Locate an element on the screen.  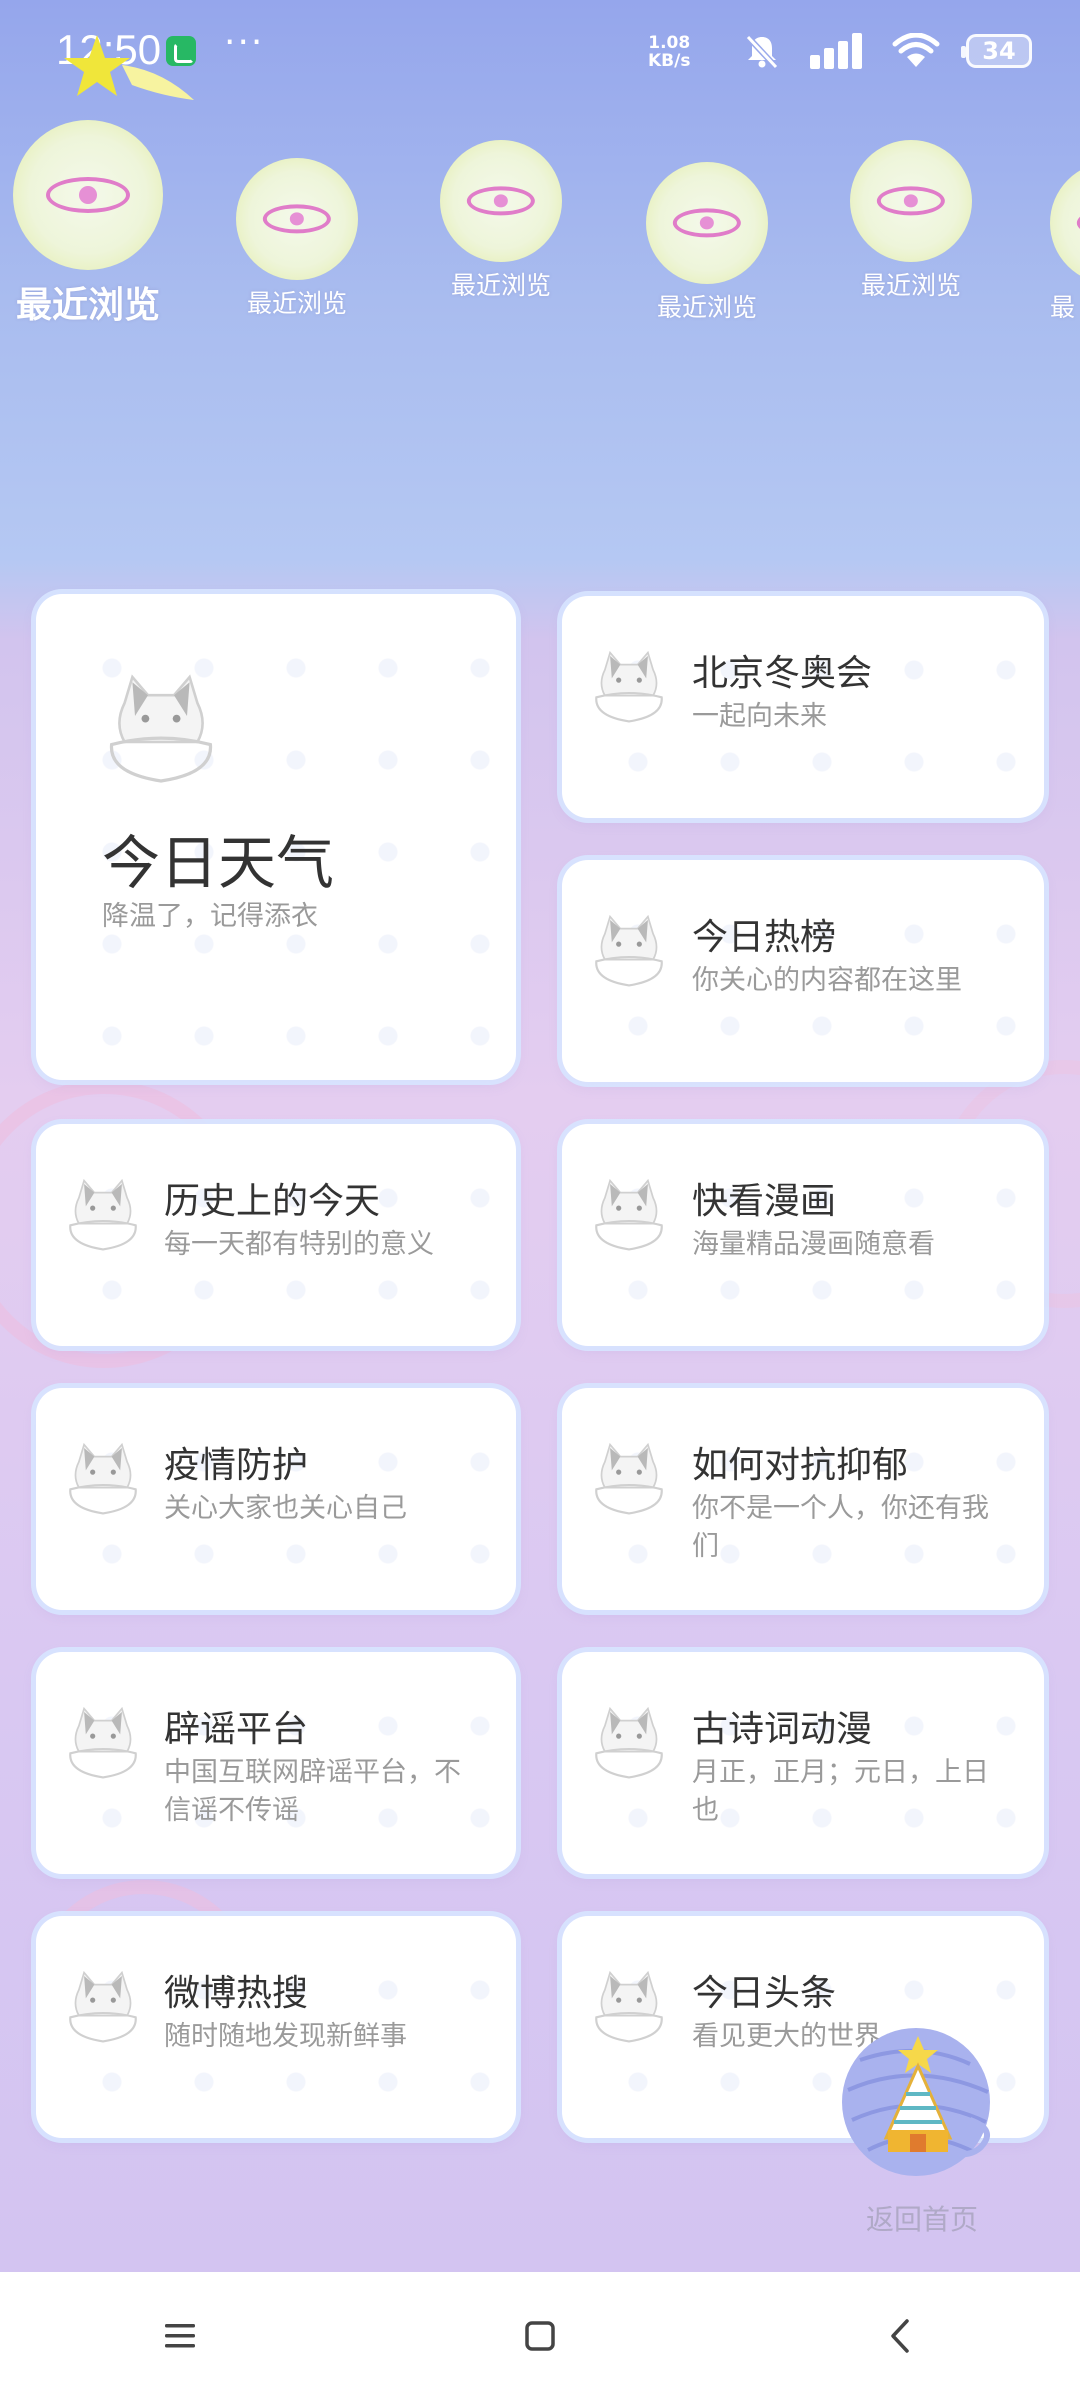
back-icon is located at coordinates (900, 2336).